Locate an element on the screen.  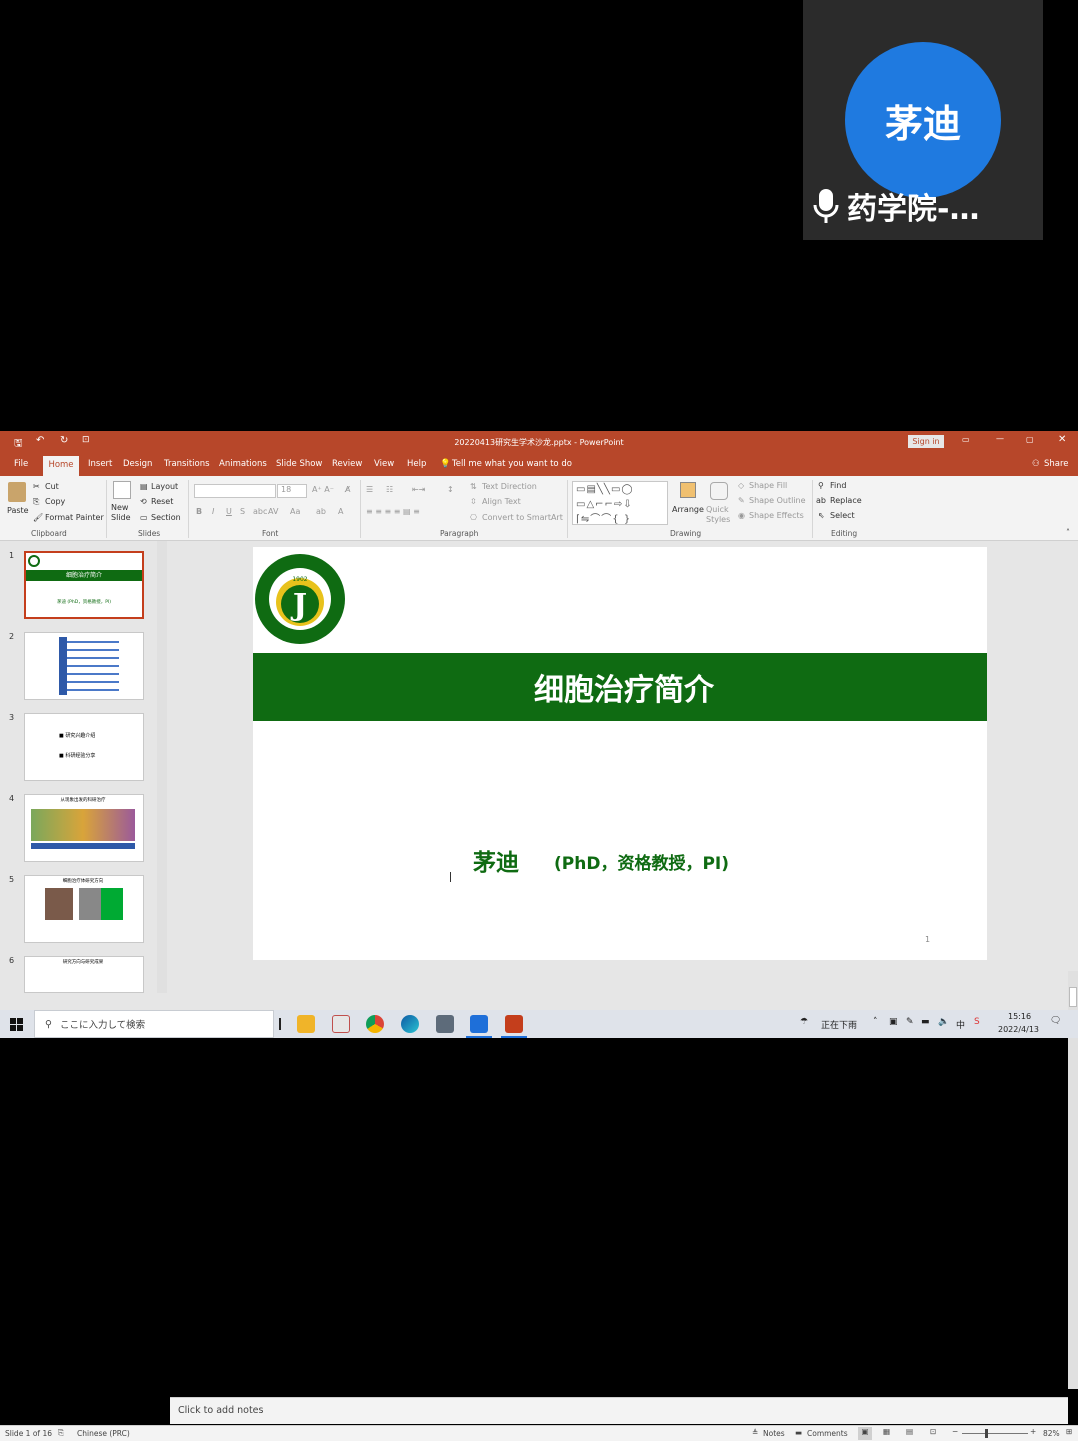
format-painter-icon: 🖌 is located at coordinates (38, 517).